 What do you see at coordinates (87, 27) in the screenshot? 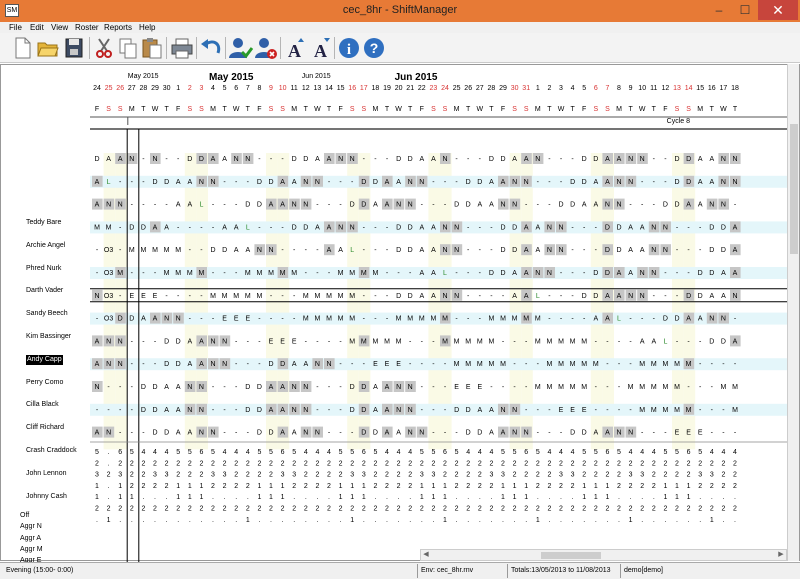
I see `menu-roster: Roster` at bounding box center [87, 27].